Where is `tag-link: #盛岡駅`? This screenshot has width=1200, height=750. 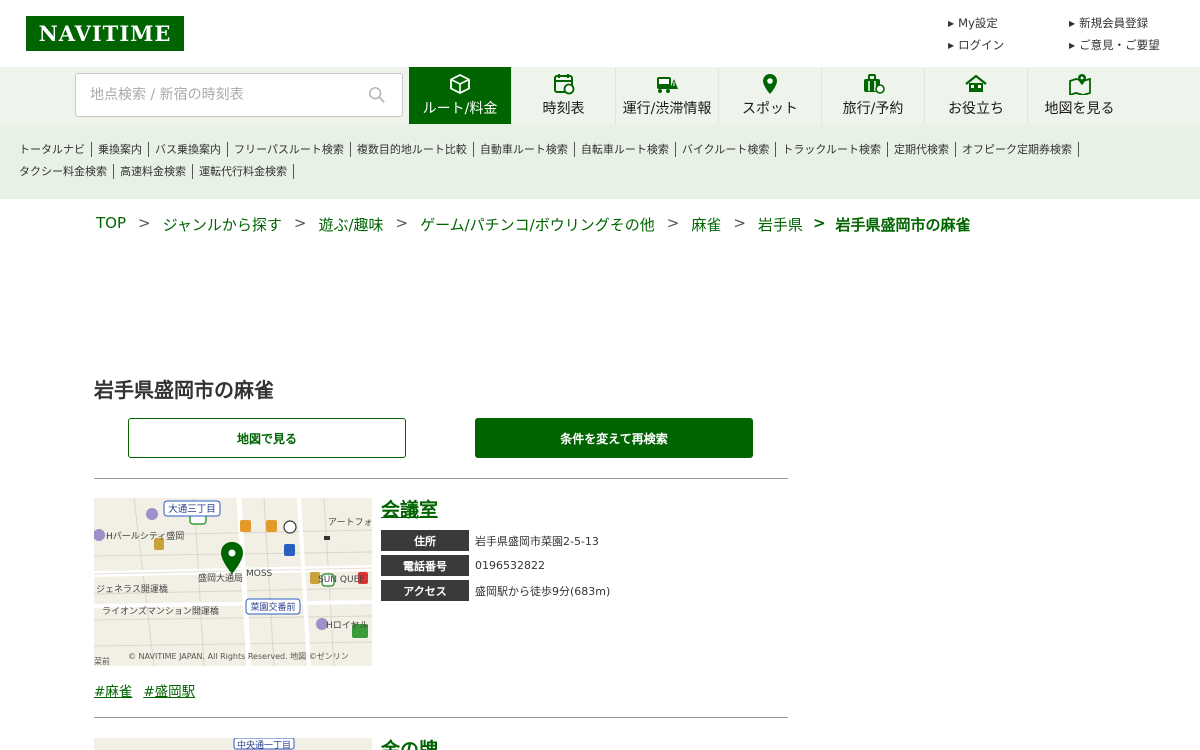
tag-link: #盛岡駅 is located at coordinates (169, 690).